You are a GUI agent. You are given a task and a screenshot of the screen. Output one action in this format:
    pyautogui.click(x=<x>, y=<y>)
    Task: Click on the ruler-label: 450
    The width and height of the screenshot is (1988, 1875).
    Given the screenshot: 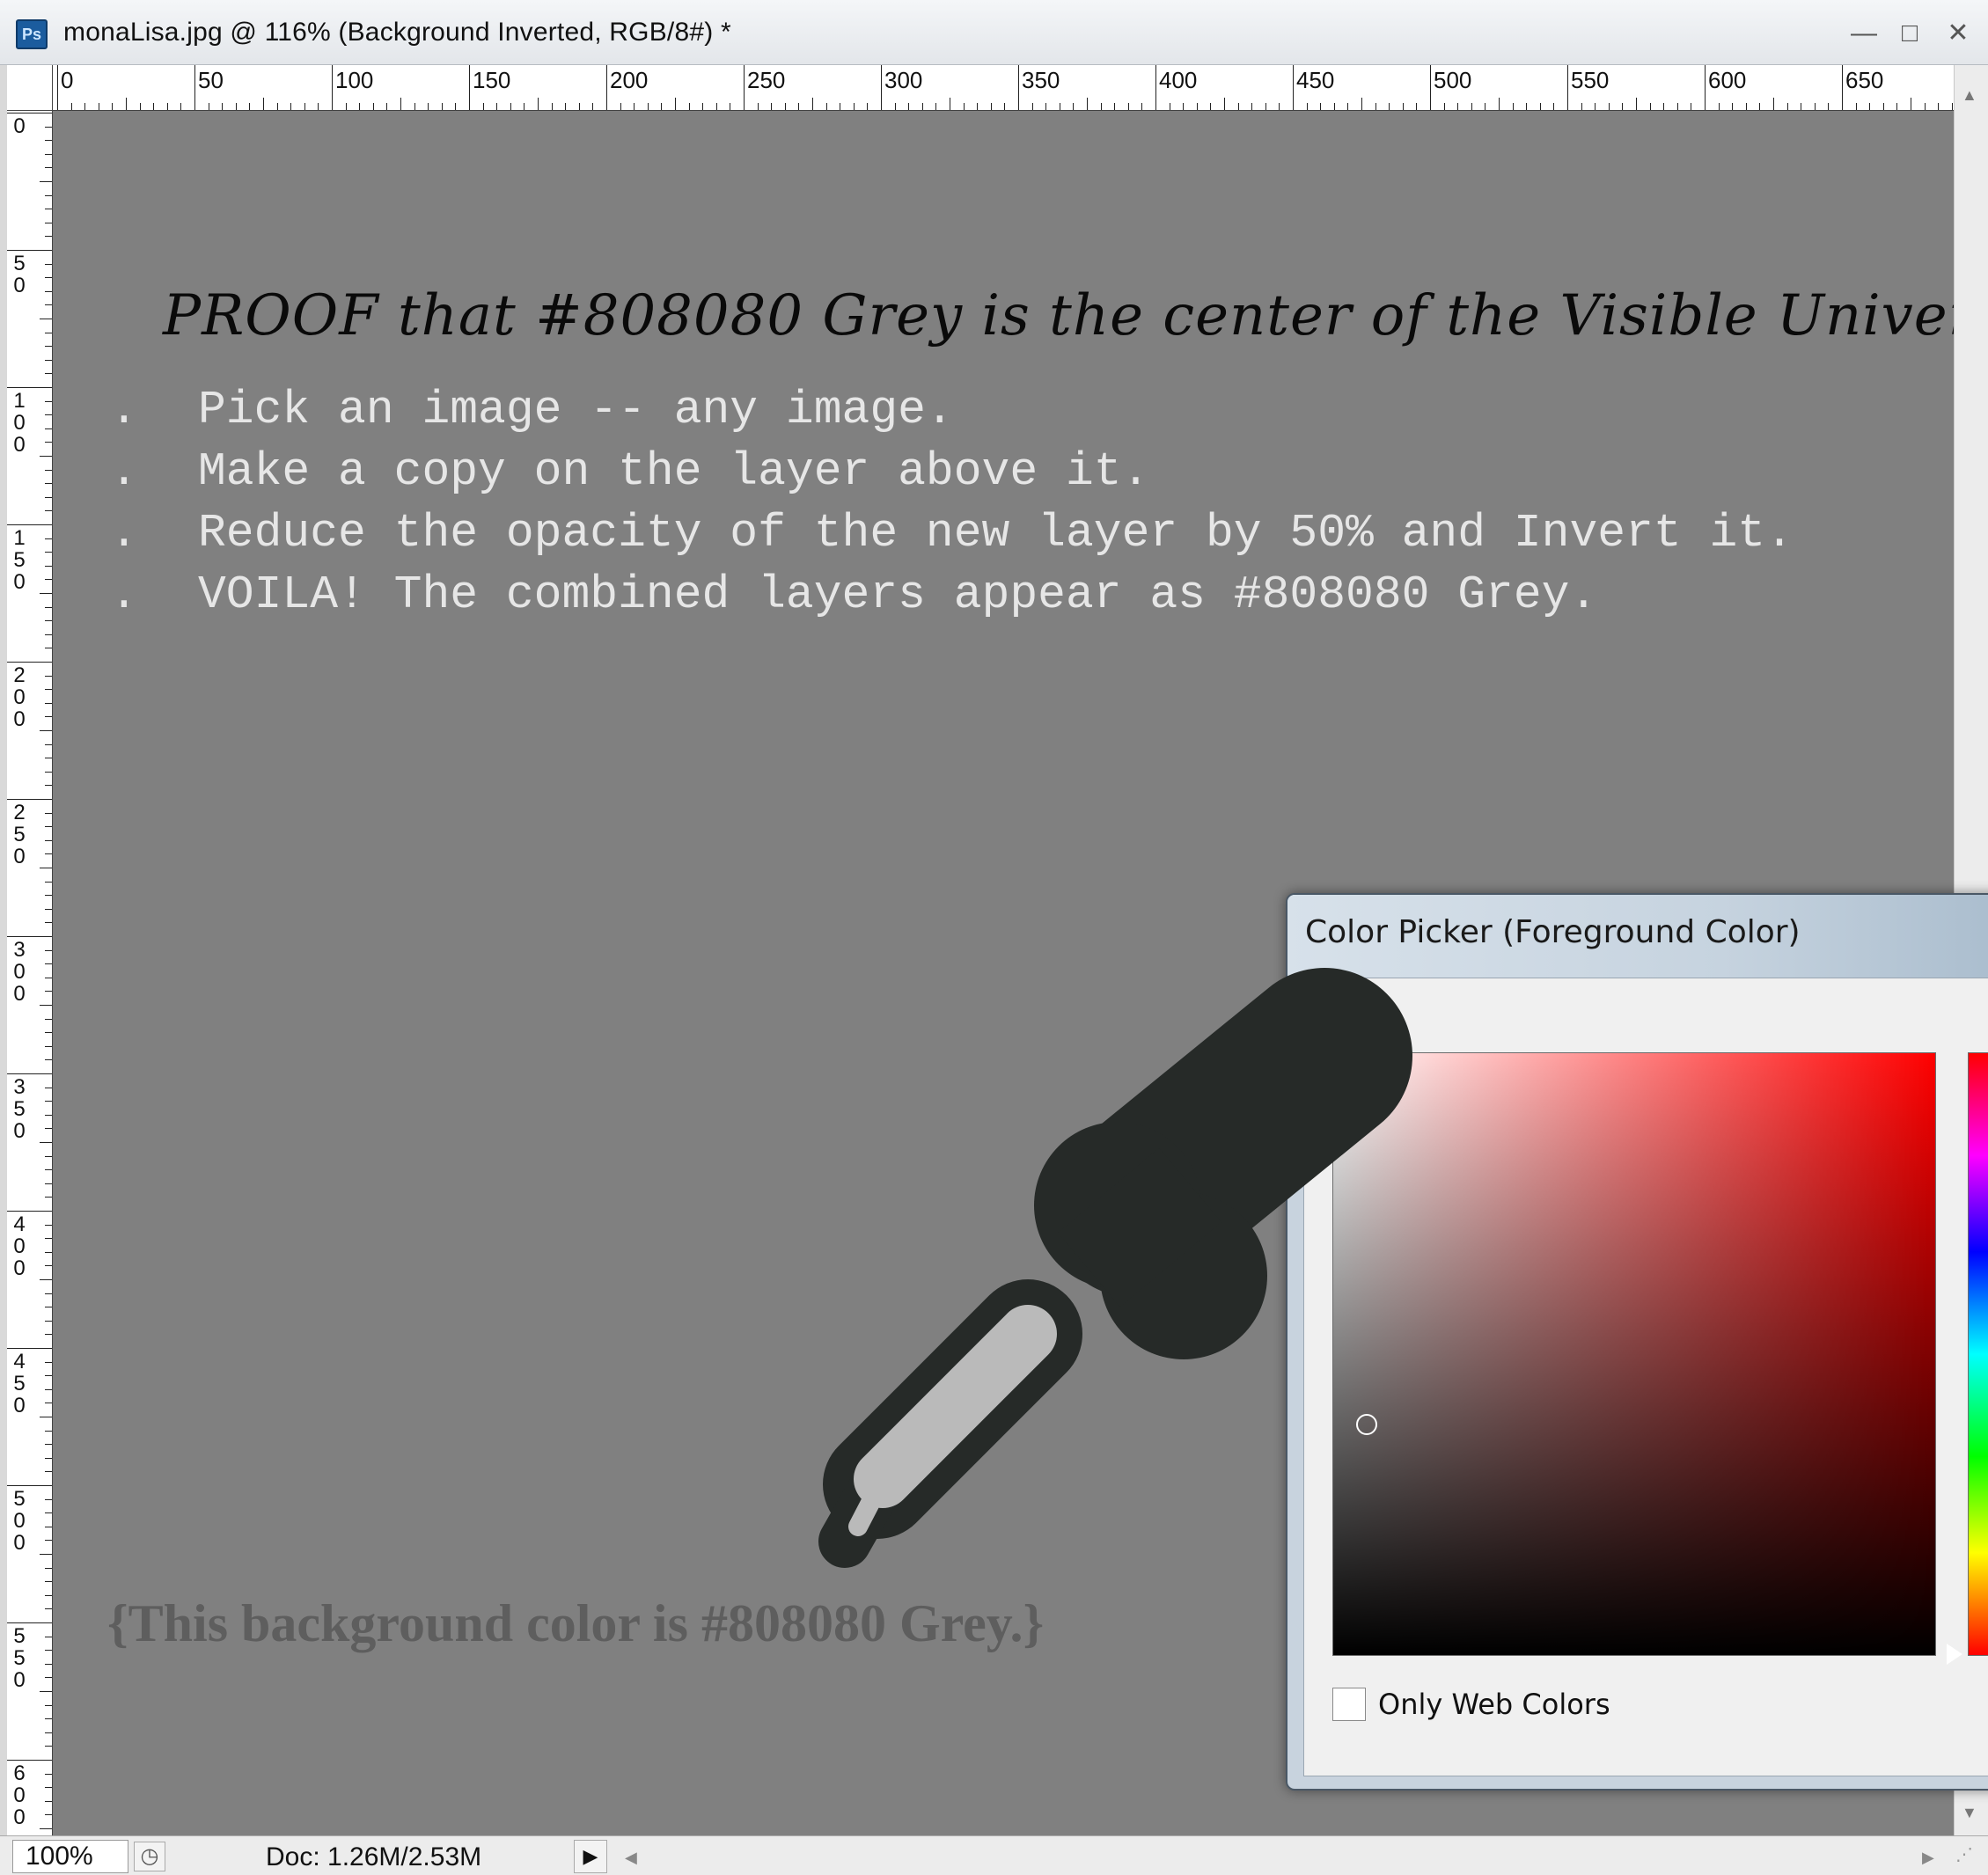 What is the action you would take?
    pyautogui.click(x=1316, y=80)
    